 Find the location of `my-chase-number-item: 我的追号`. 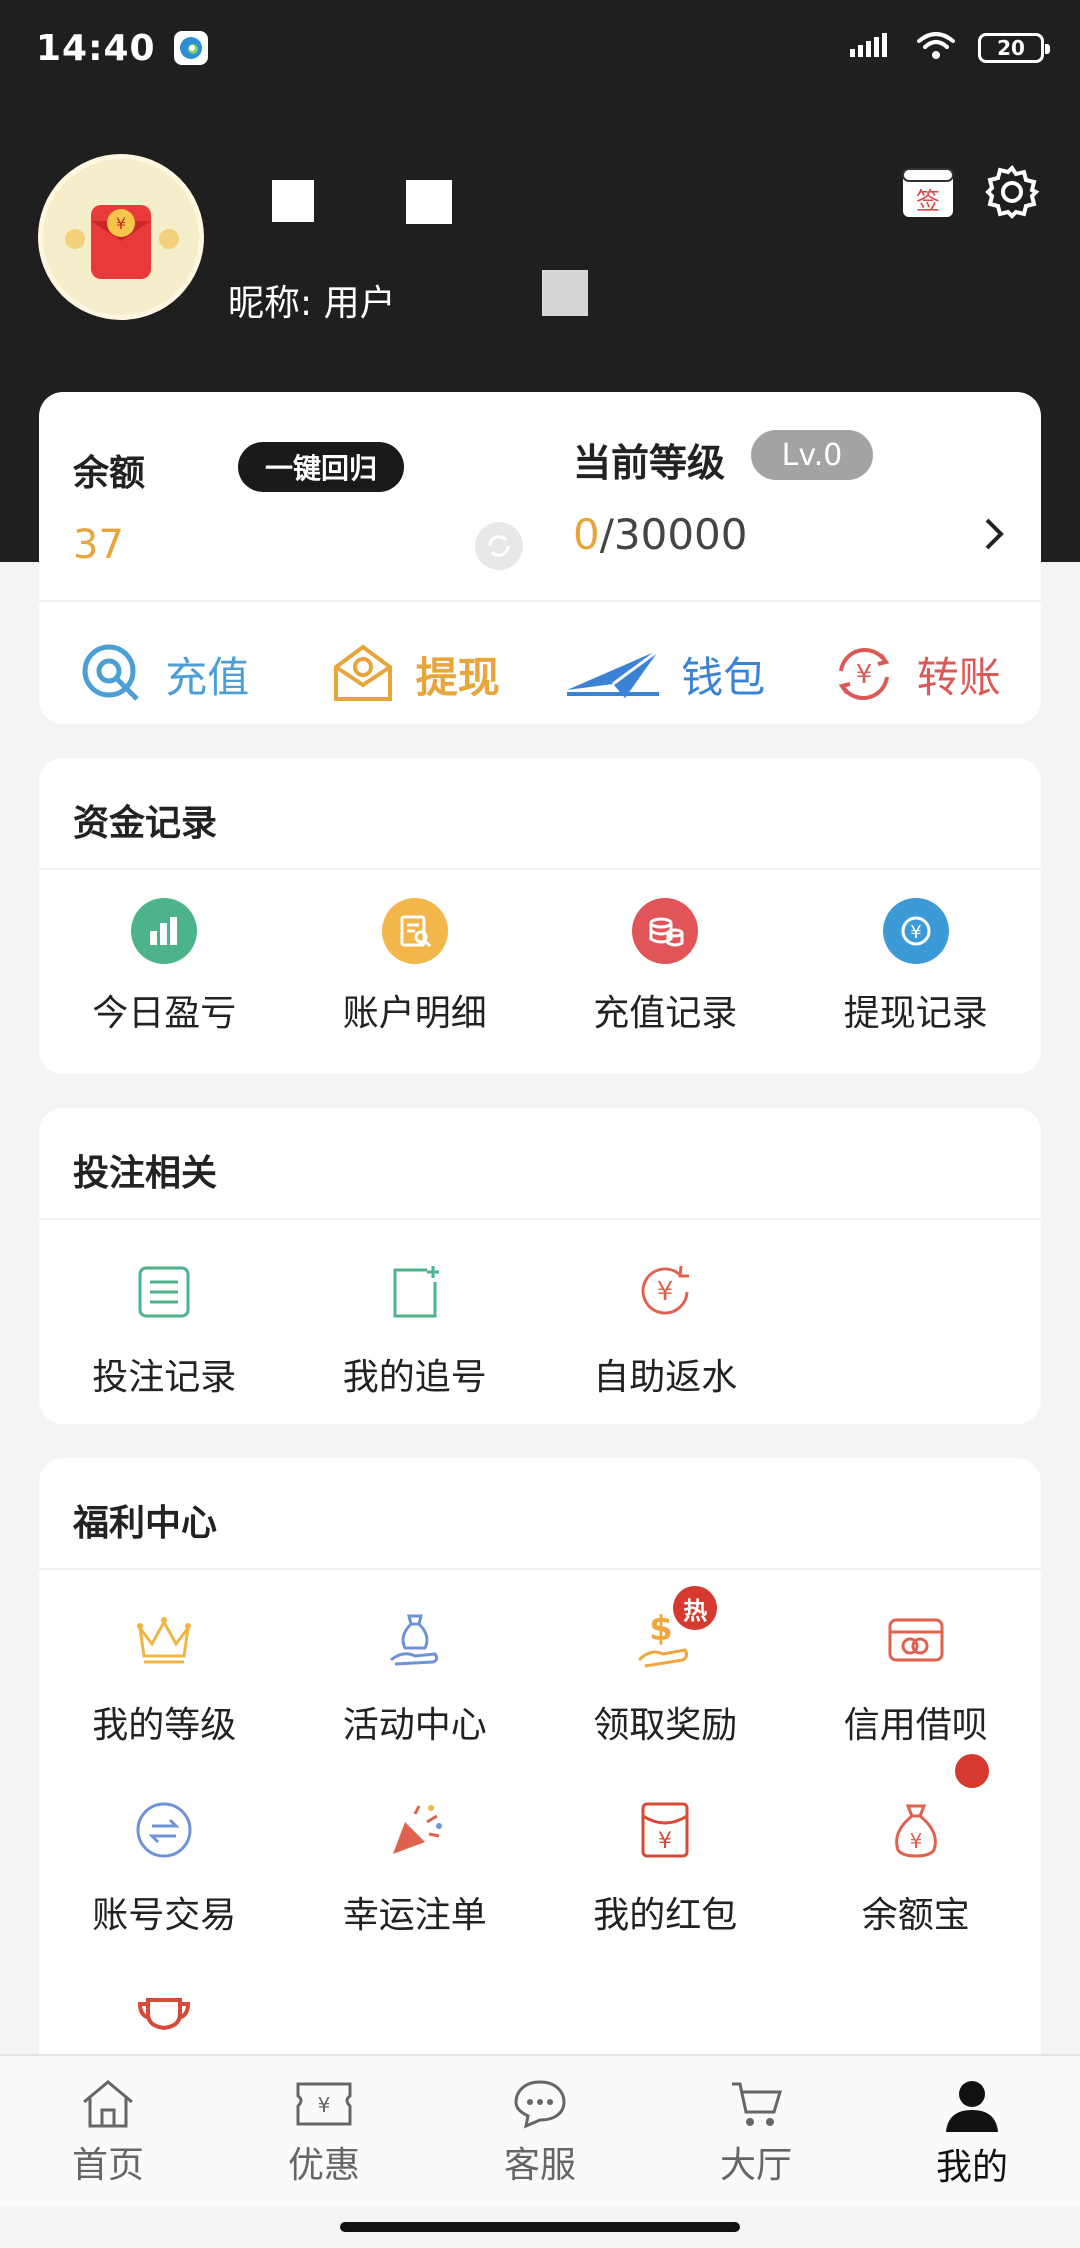

my-chase-number-item: 我的追号 is located at coordinates (415, 1328).